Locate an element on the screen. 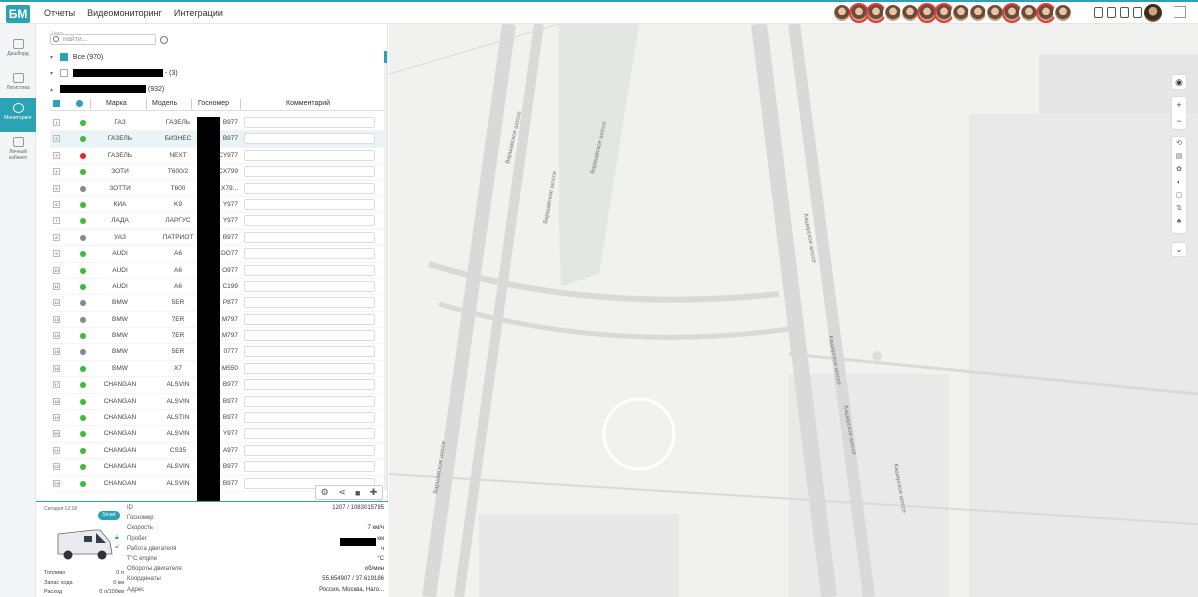 This screenshot has height=597, width=1198. row-checkbox: 19 is located at coordinates (56, 418).